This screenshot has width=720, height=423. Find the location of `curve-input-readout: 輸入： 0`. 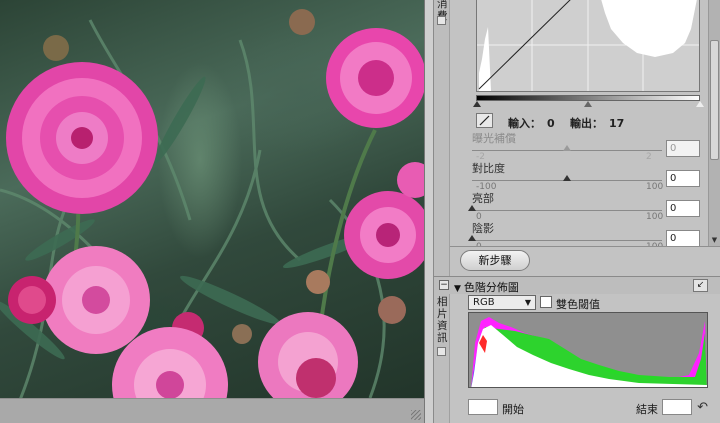

curve-input-readout: 輸入： 0 is located at coordinates (531, 123).